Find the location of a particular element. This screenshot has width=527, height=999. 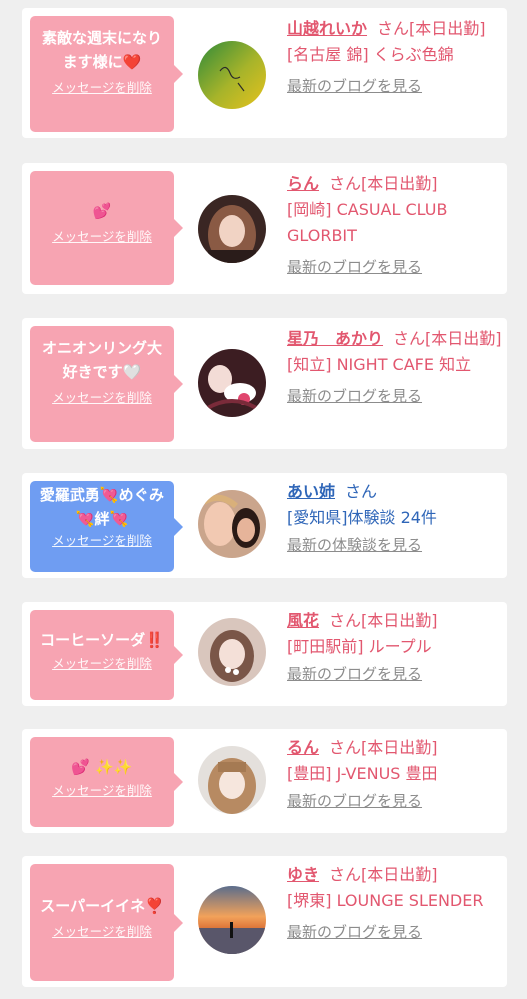

profile-name-link: 星乃 あかり is located at coordinates (335, 338).